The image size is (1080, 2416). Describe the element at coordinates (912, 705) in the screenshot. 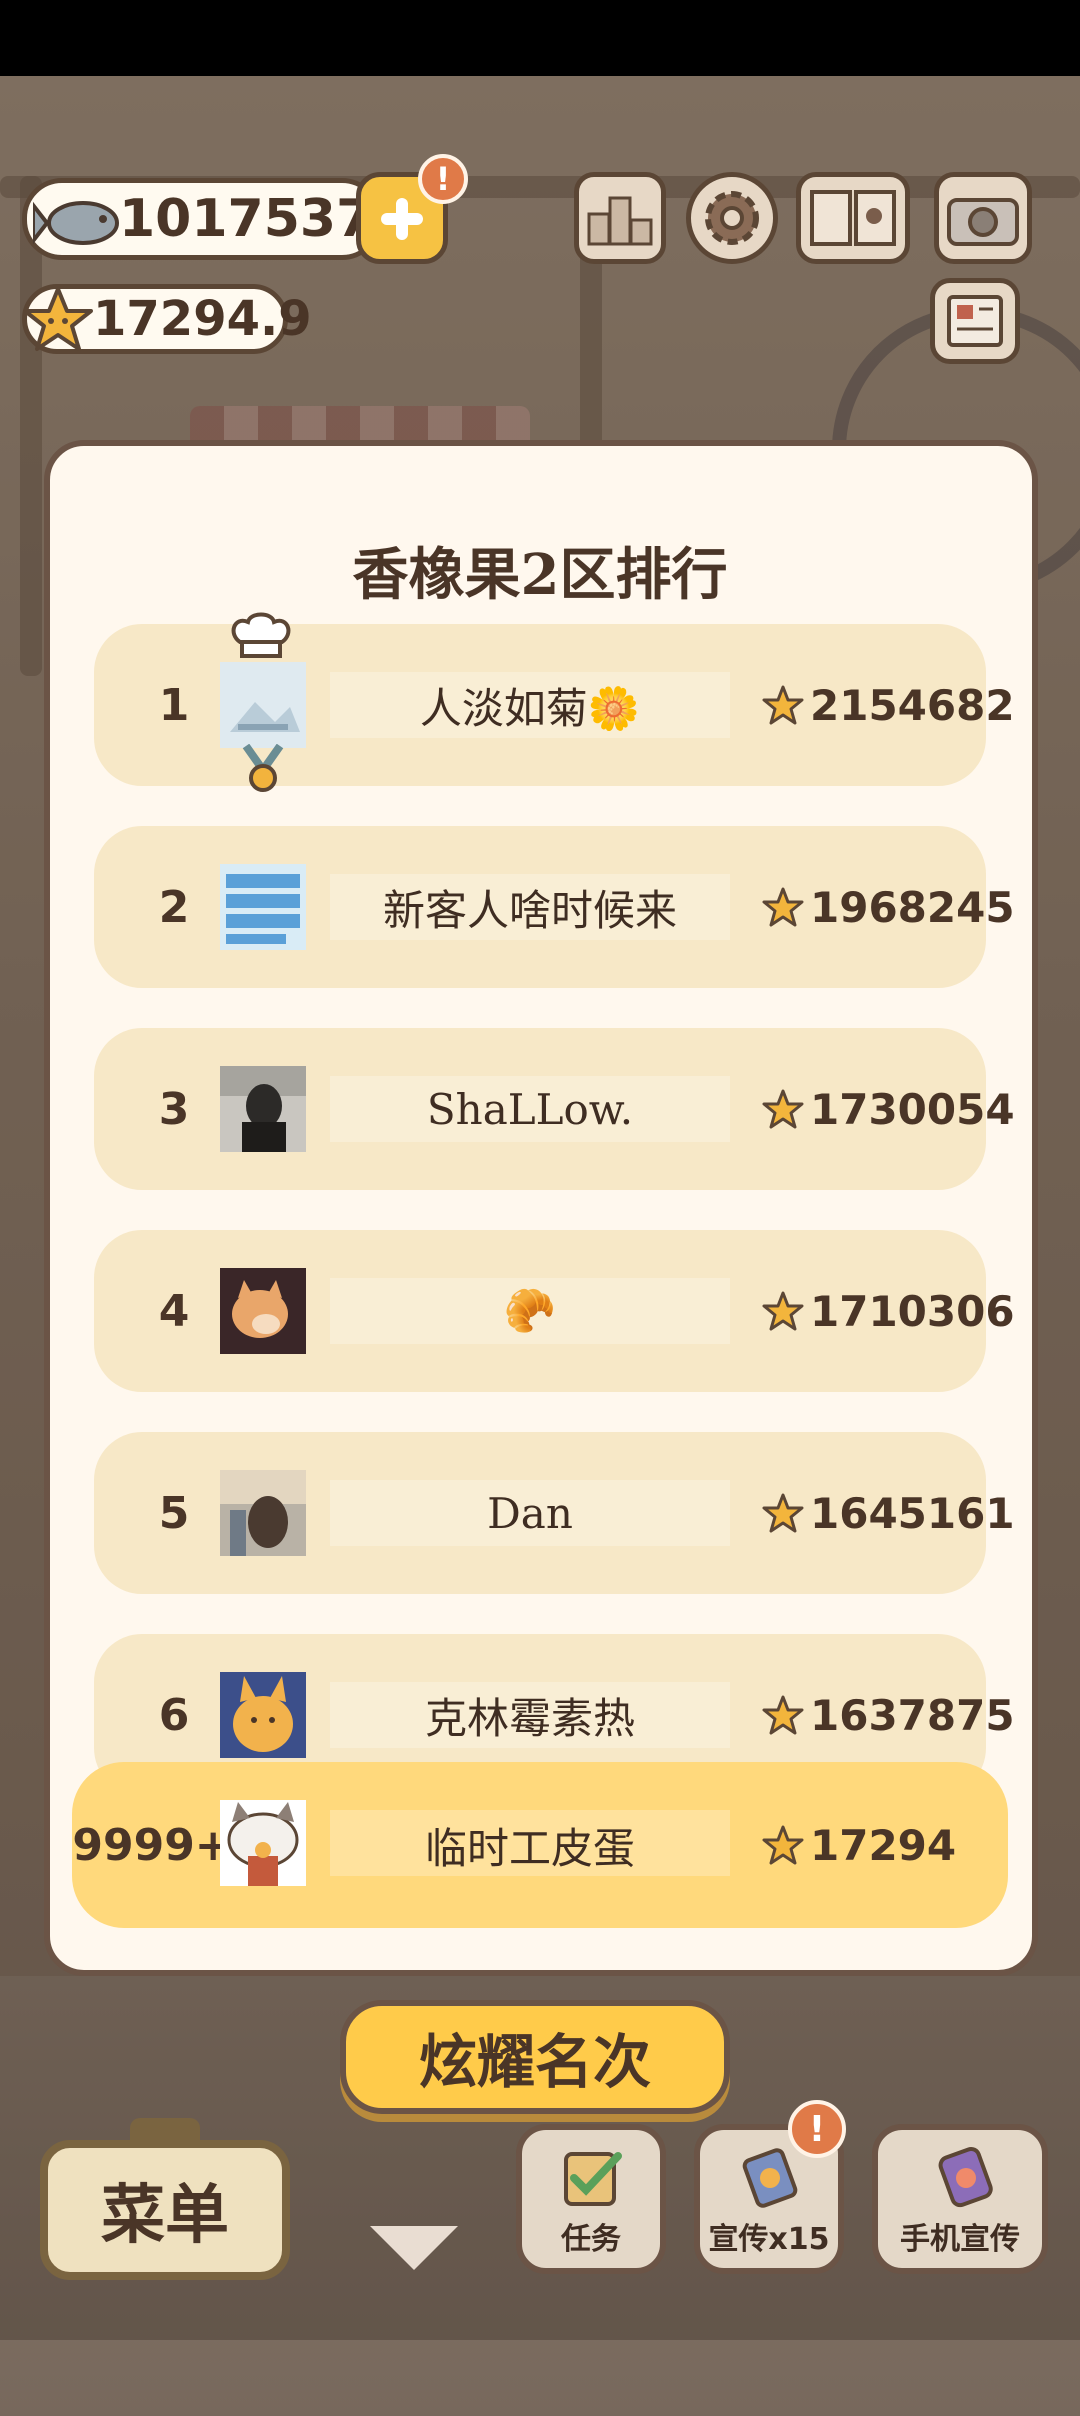

I see `score-value: 2154682` at that location.